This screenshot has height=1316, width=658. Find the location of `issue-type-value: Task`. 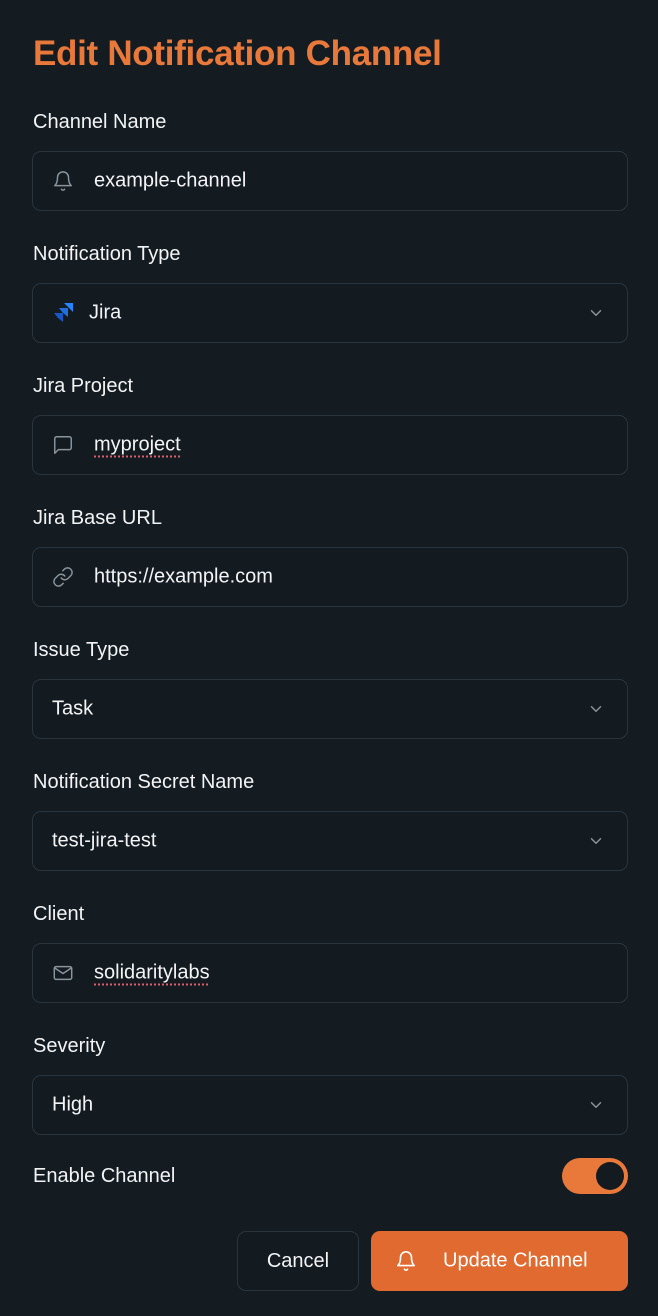

issue-type-value: Task is located at coordinates (73, 708).